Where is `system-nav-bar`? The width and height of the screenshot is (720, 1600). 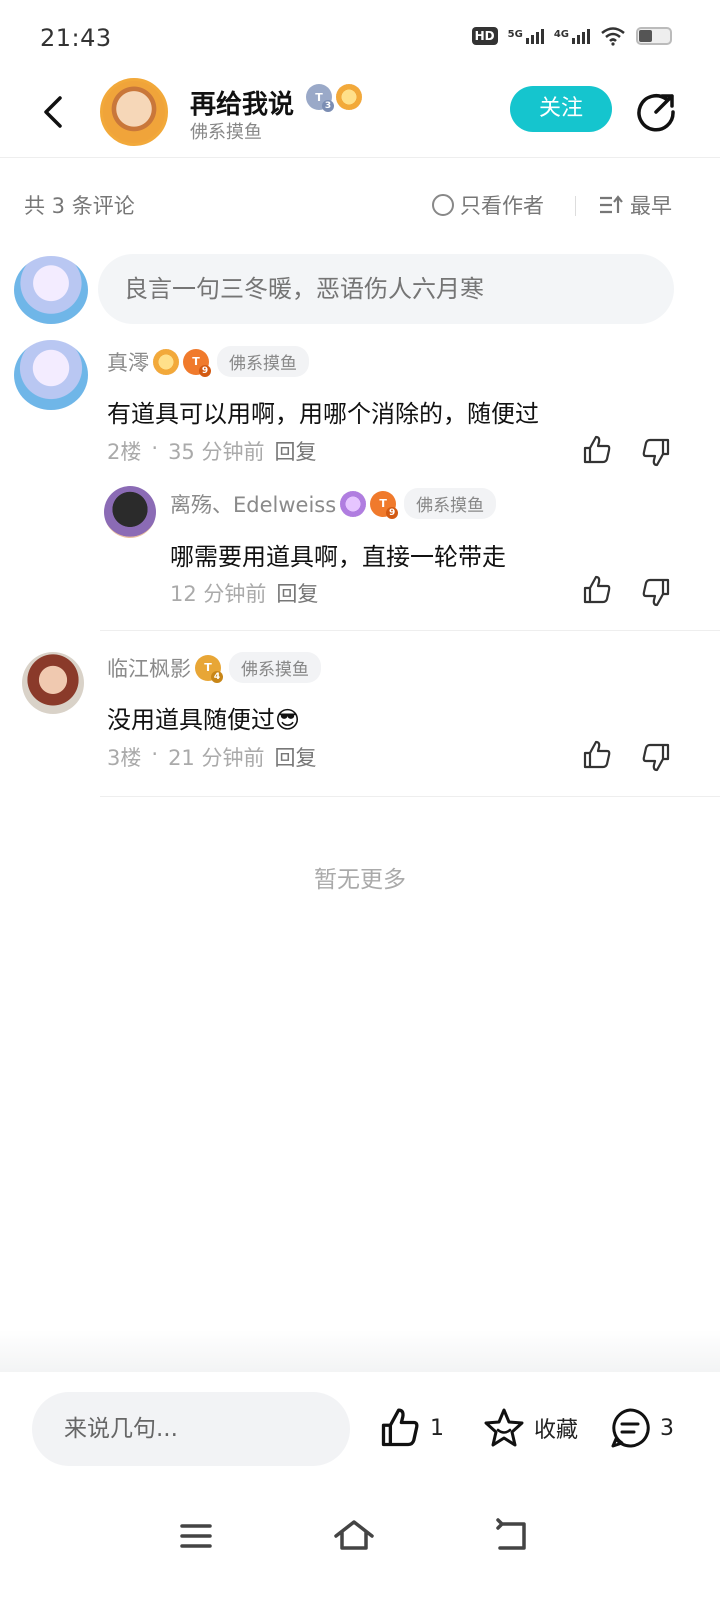 system-nav-bar is located at coordinates (360, 1544).